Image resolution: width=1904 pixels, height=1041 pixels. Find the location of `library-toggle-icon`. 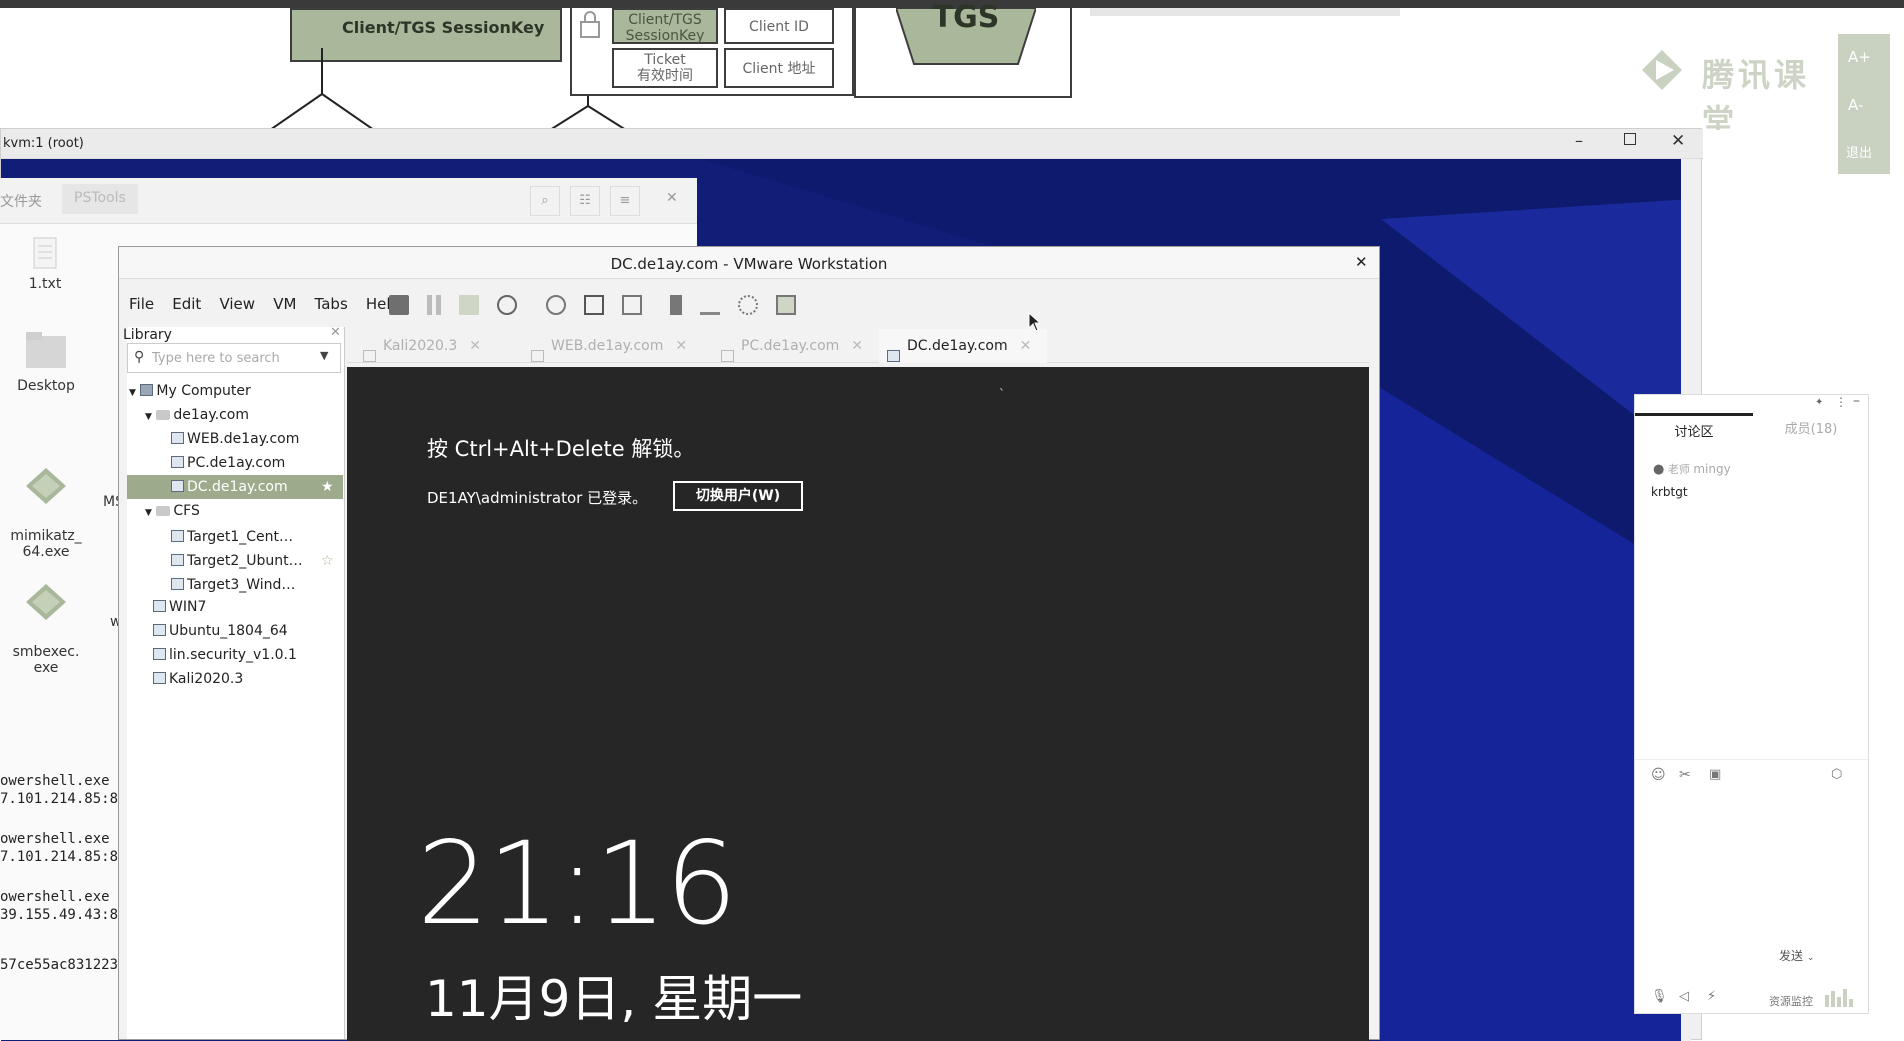

library-toggle-icon is located at coordinates (675, 305).